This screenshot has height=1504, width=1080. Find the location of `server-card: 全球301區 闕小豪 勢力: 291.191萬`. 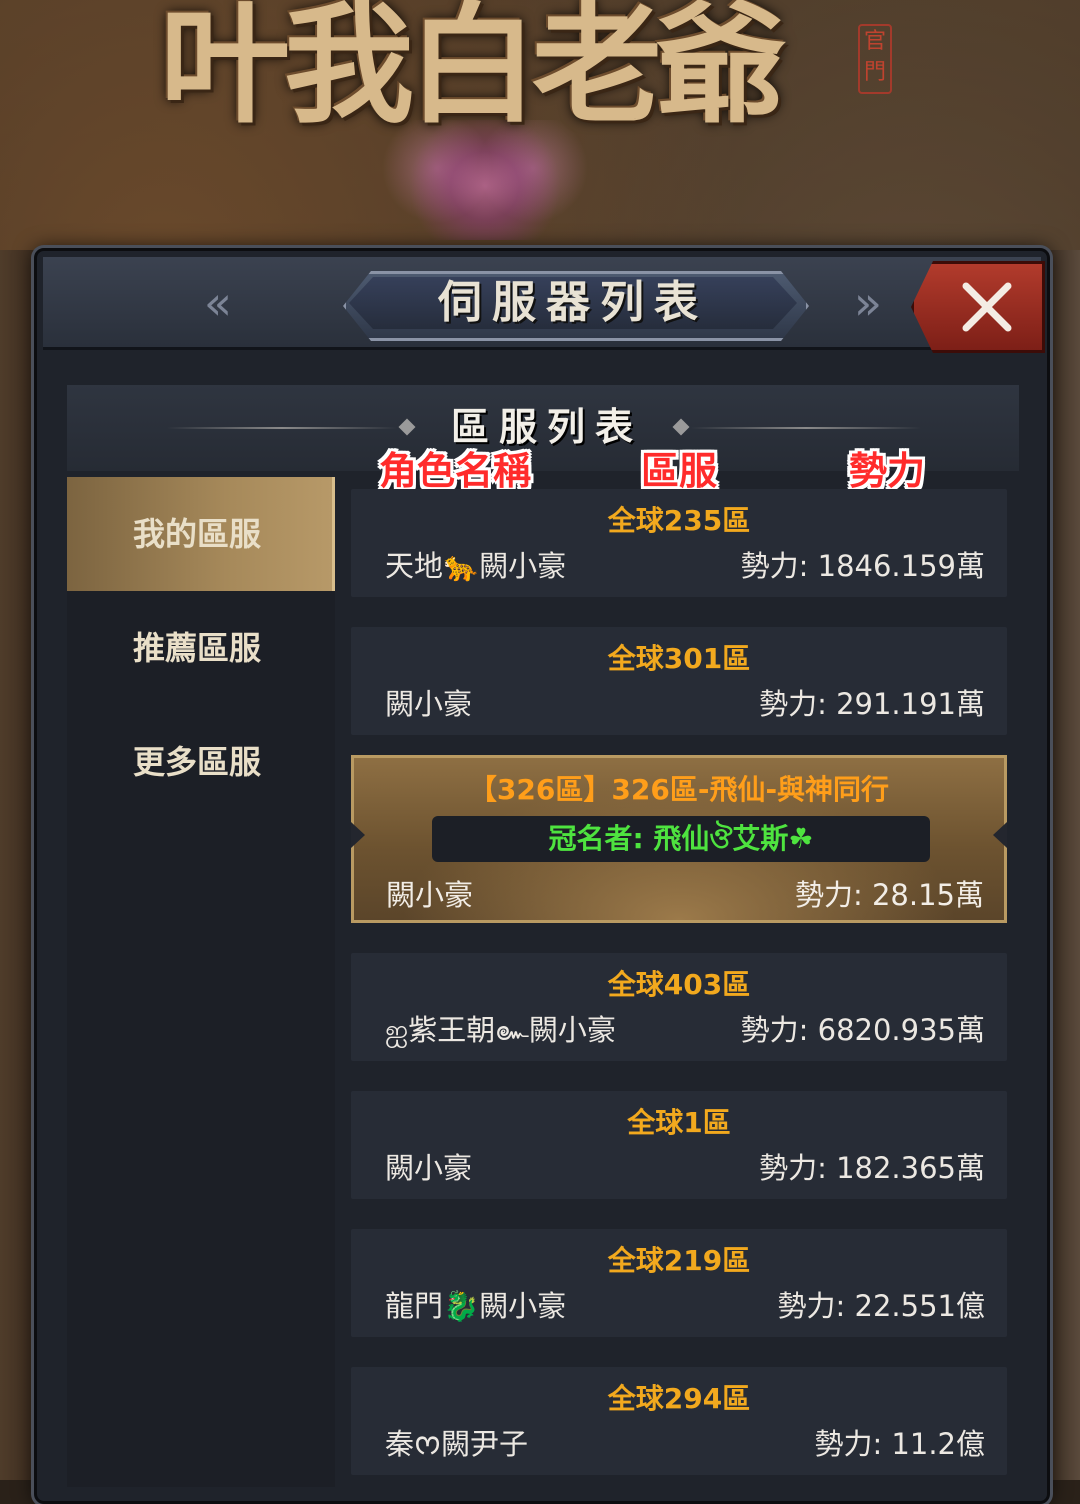

server-card: 全球301區 闕小豪 勢力: 291.191萬 is located at coordinates (679, 681).